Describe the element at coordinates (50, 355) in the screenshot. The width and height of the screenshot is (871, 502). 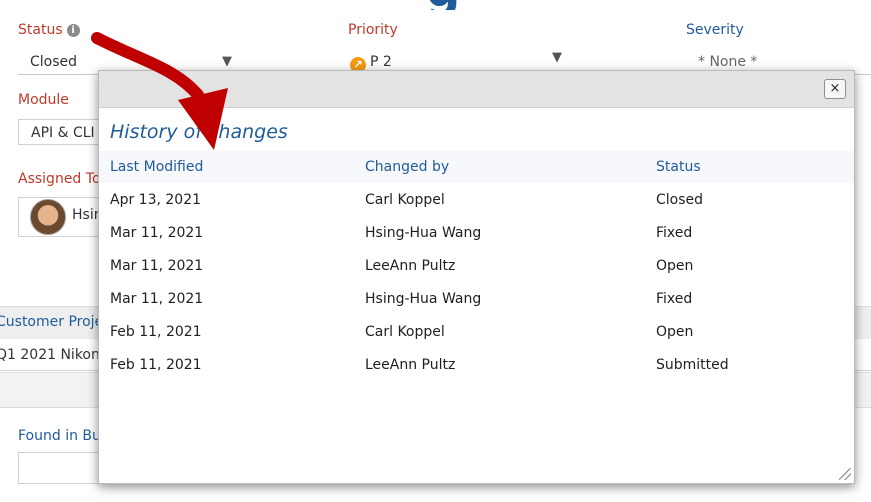
I see `customer-project-value: Q1 2021 Nikon` at that location.